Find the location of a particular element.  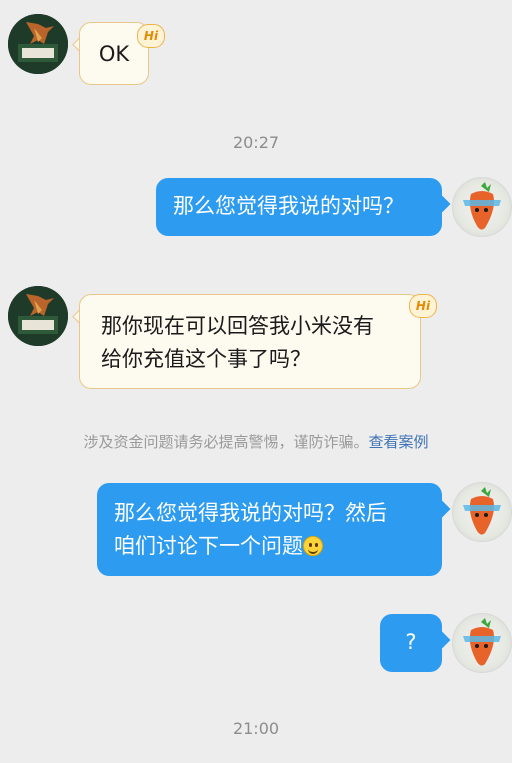

view-cases-link: 查看案例 is located at coordinates (399, 442).